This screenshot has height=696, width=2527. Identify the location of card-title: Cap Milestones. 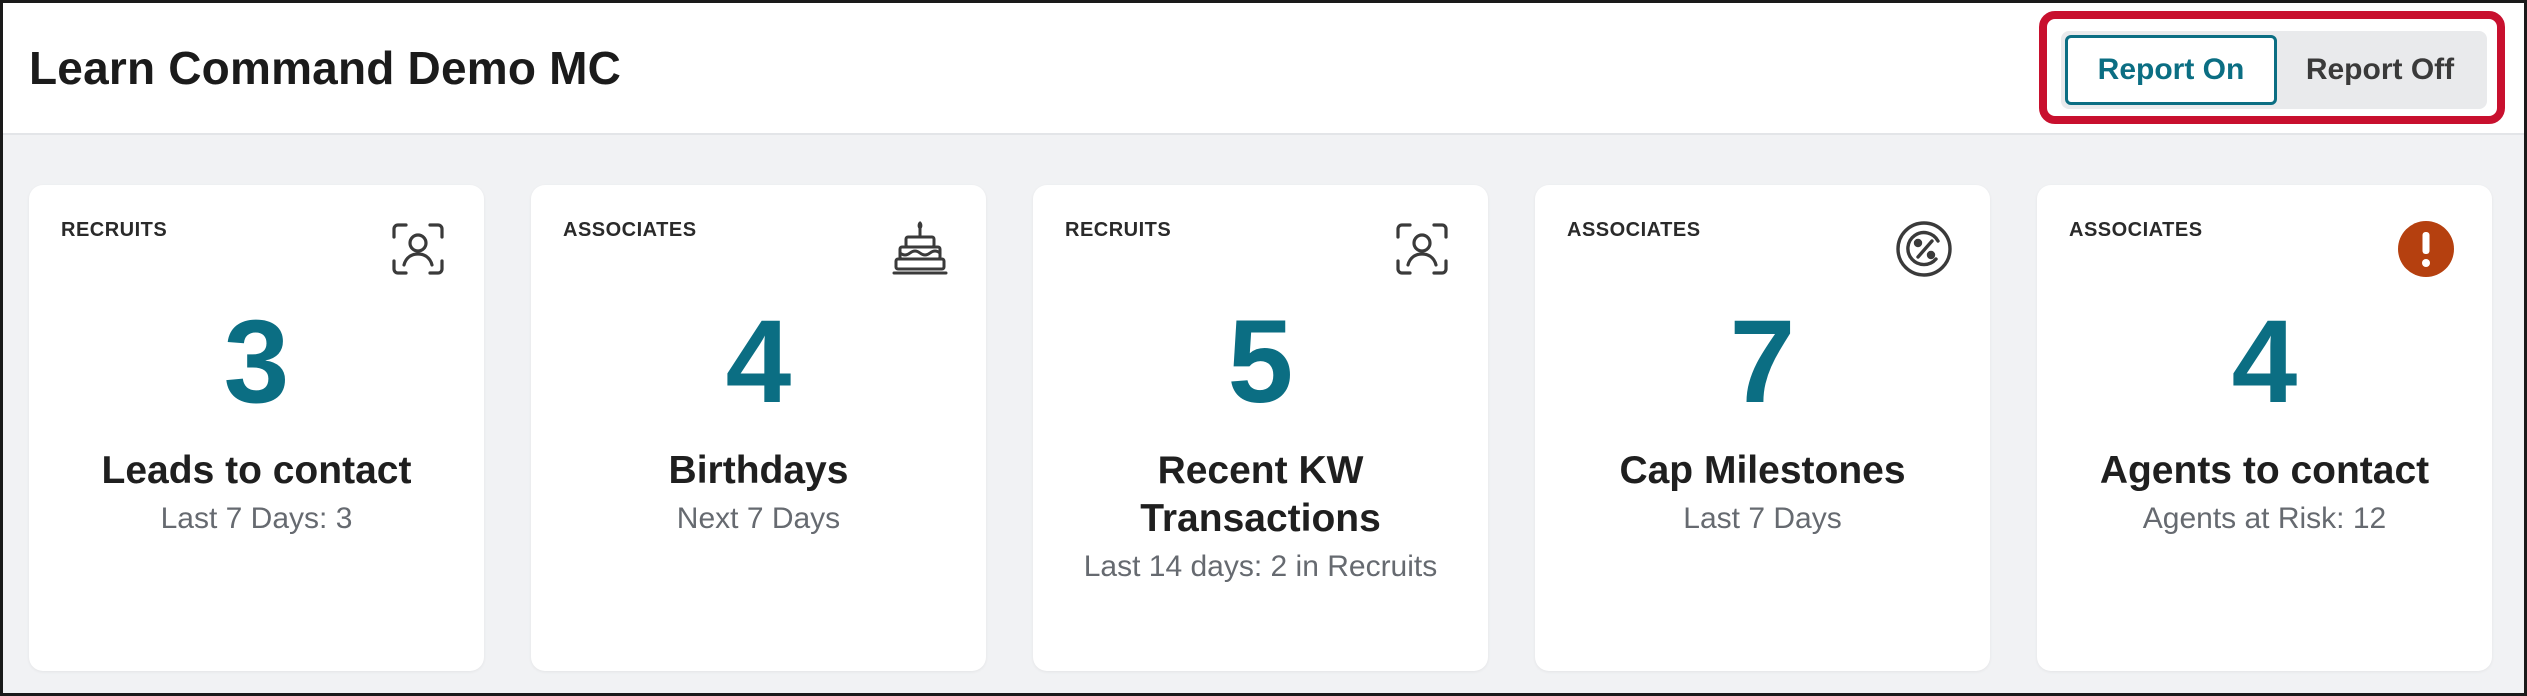
(1762, 470).